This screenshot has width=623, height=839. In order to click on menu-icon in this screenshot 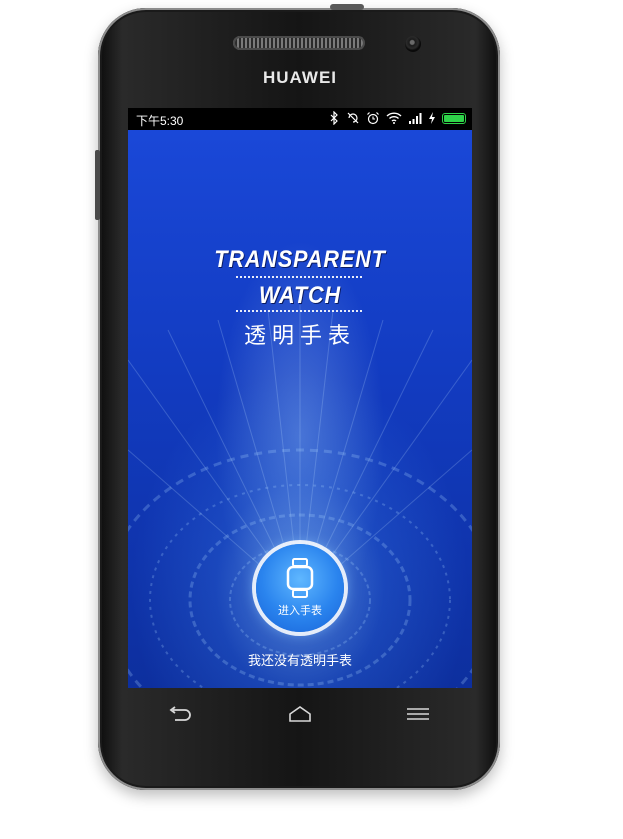, I will do `click(418, 714)`.